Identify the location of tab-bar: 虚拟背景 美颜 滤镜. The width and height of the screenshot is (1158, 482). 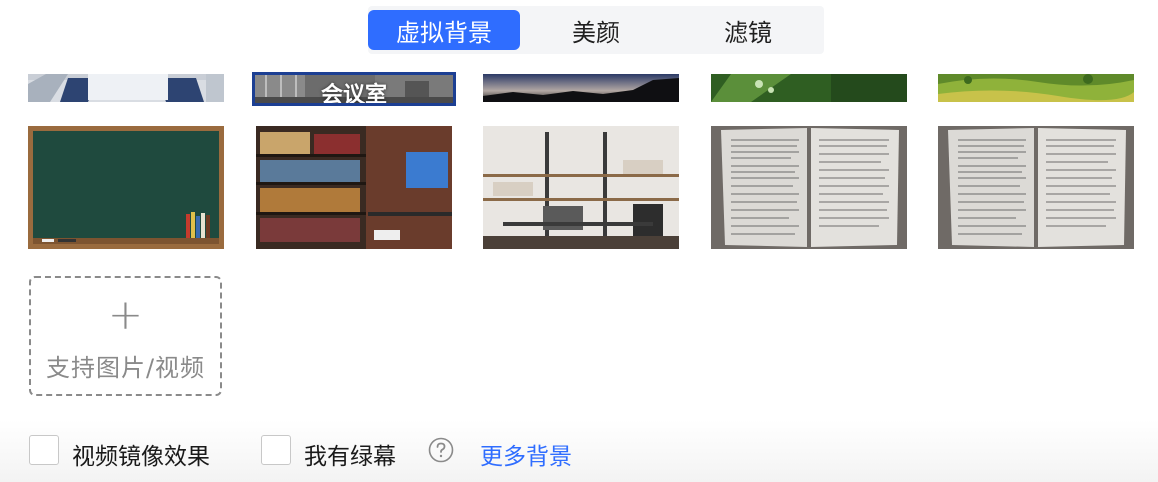
(596, 30).